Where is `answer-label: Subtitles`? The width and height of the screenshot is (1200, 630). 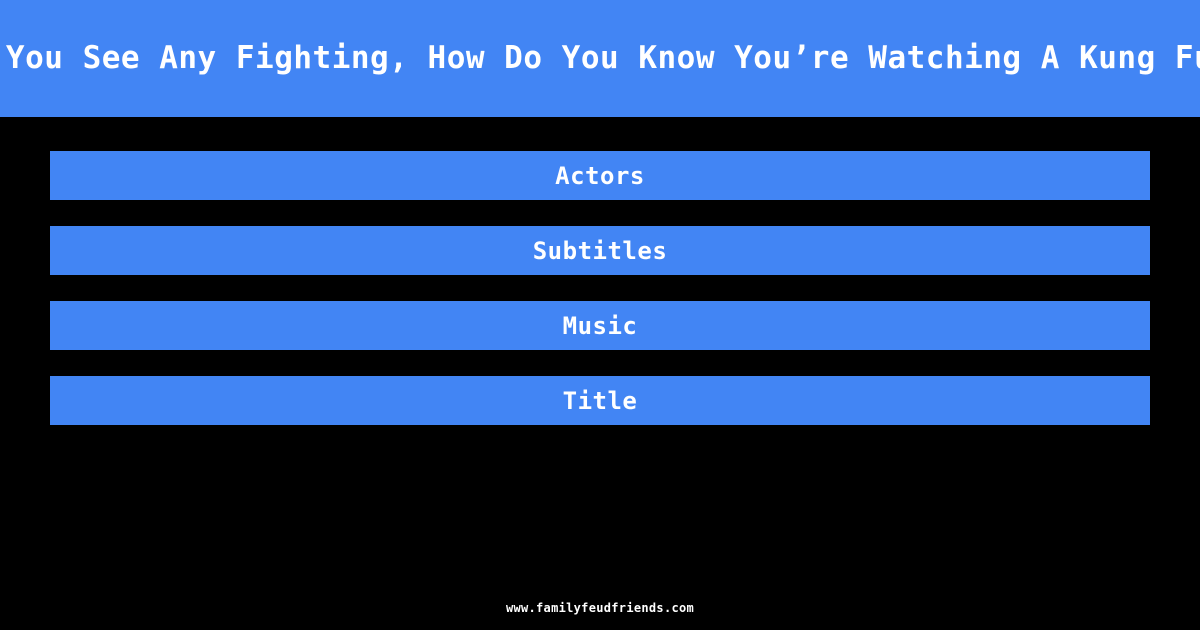
answer-label: Subtitles is located at coordinates (600, 250).